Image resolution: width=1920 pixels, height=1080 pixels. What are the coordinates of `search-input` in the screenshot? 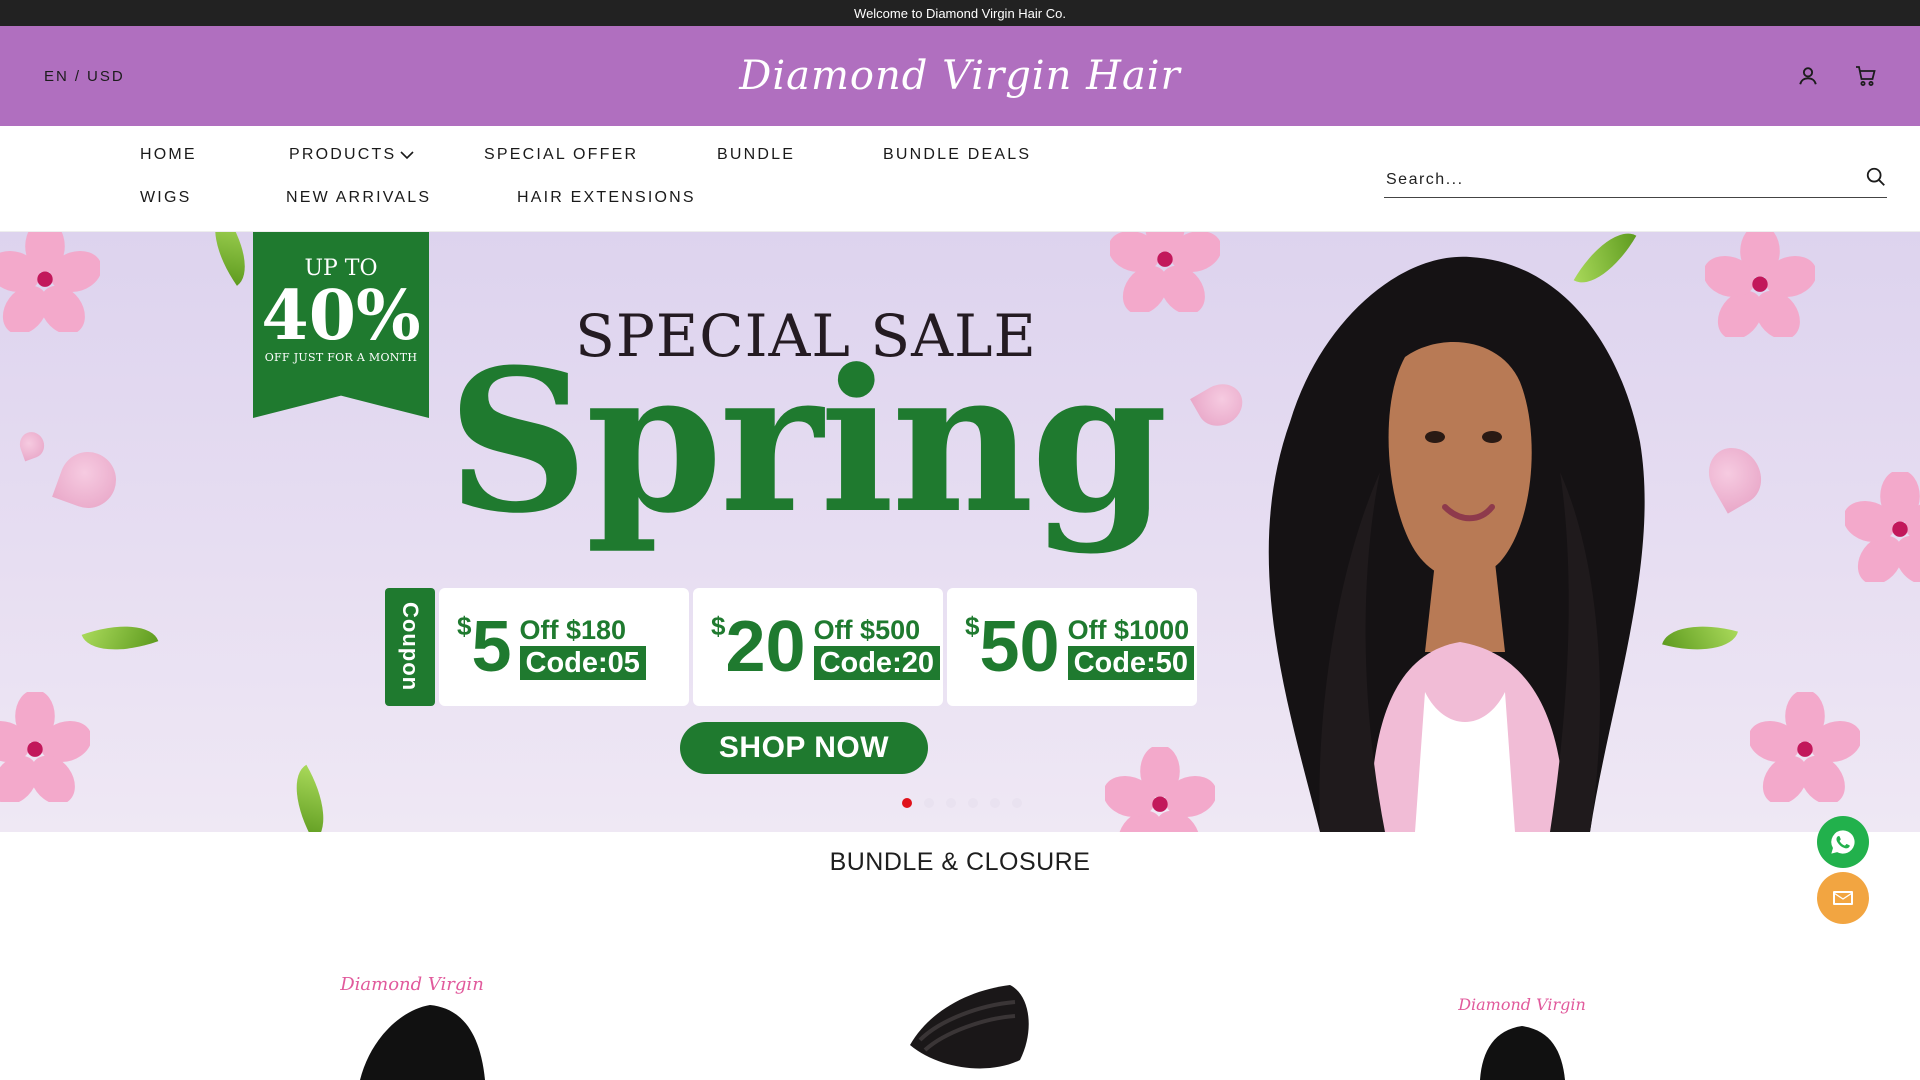 It's located at (1604, 179).